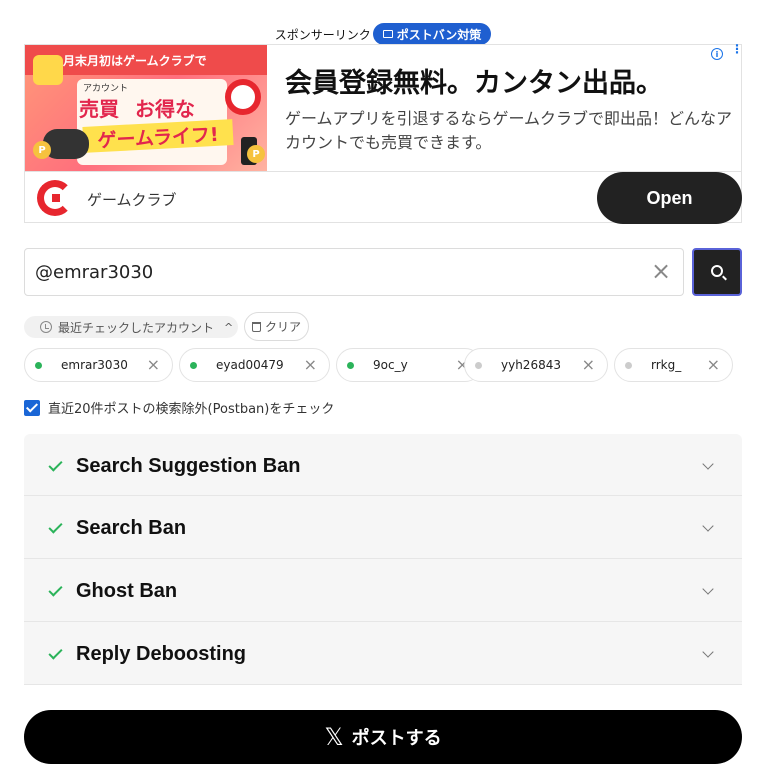  What do you see at coordinates (229, 327) in the screenshot?
I see `chevron-up-icon: ^` at bounding box center [229, 327].